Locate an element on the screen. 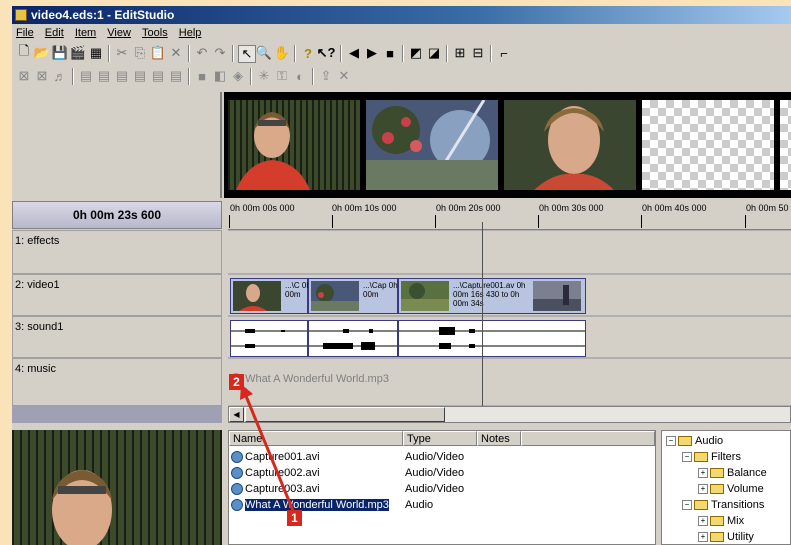 The width and height of the screenshot is (791, 545). annotation-overlay is located at coordinates (269, 451).